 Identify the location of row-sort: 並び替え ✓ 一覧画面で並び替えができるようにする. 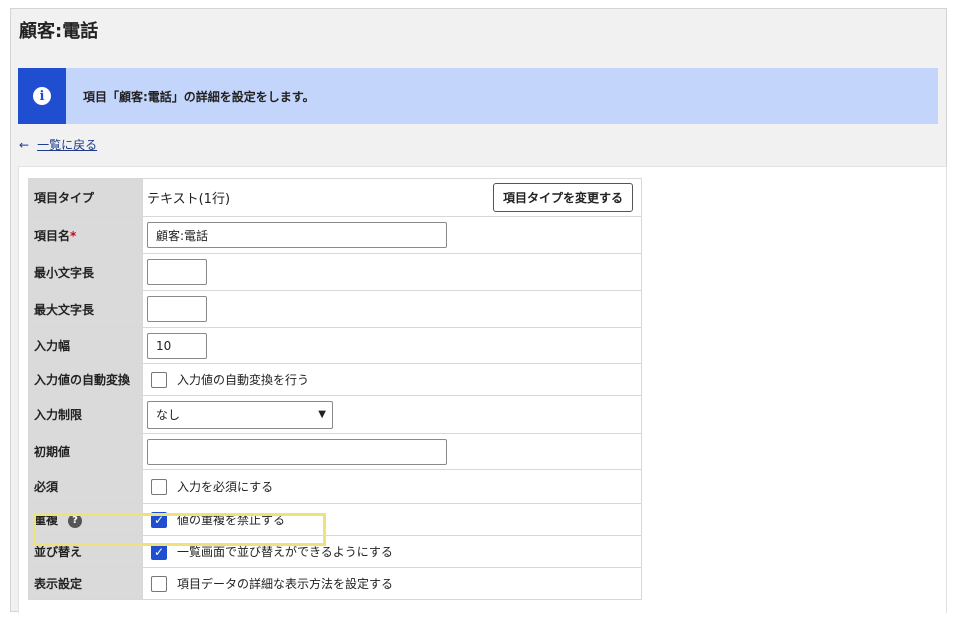
(335, 551).